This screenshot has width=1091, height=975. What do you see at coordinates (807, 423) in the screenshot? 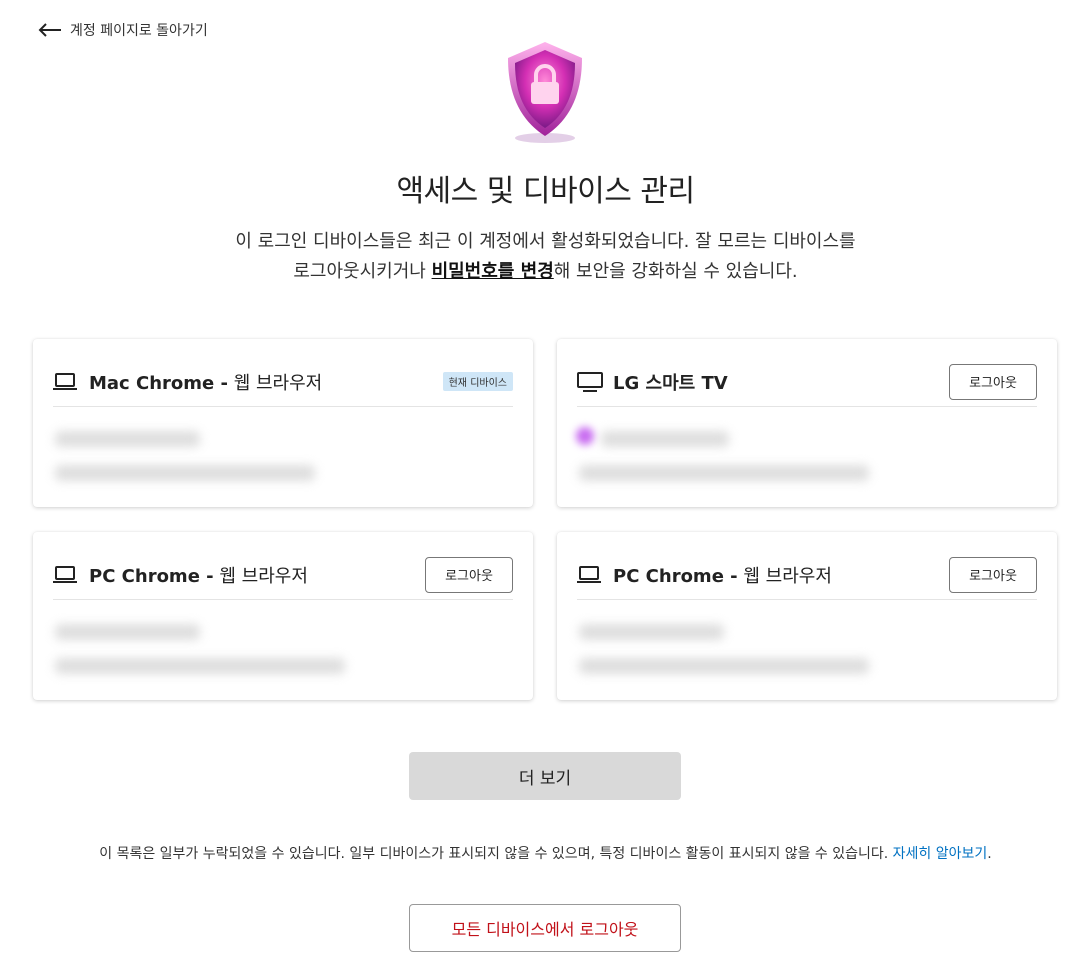
I see `device-card: LG 스마트 TV 로그아웃` at bounding box center [807, 423].